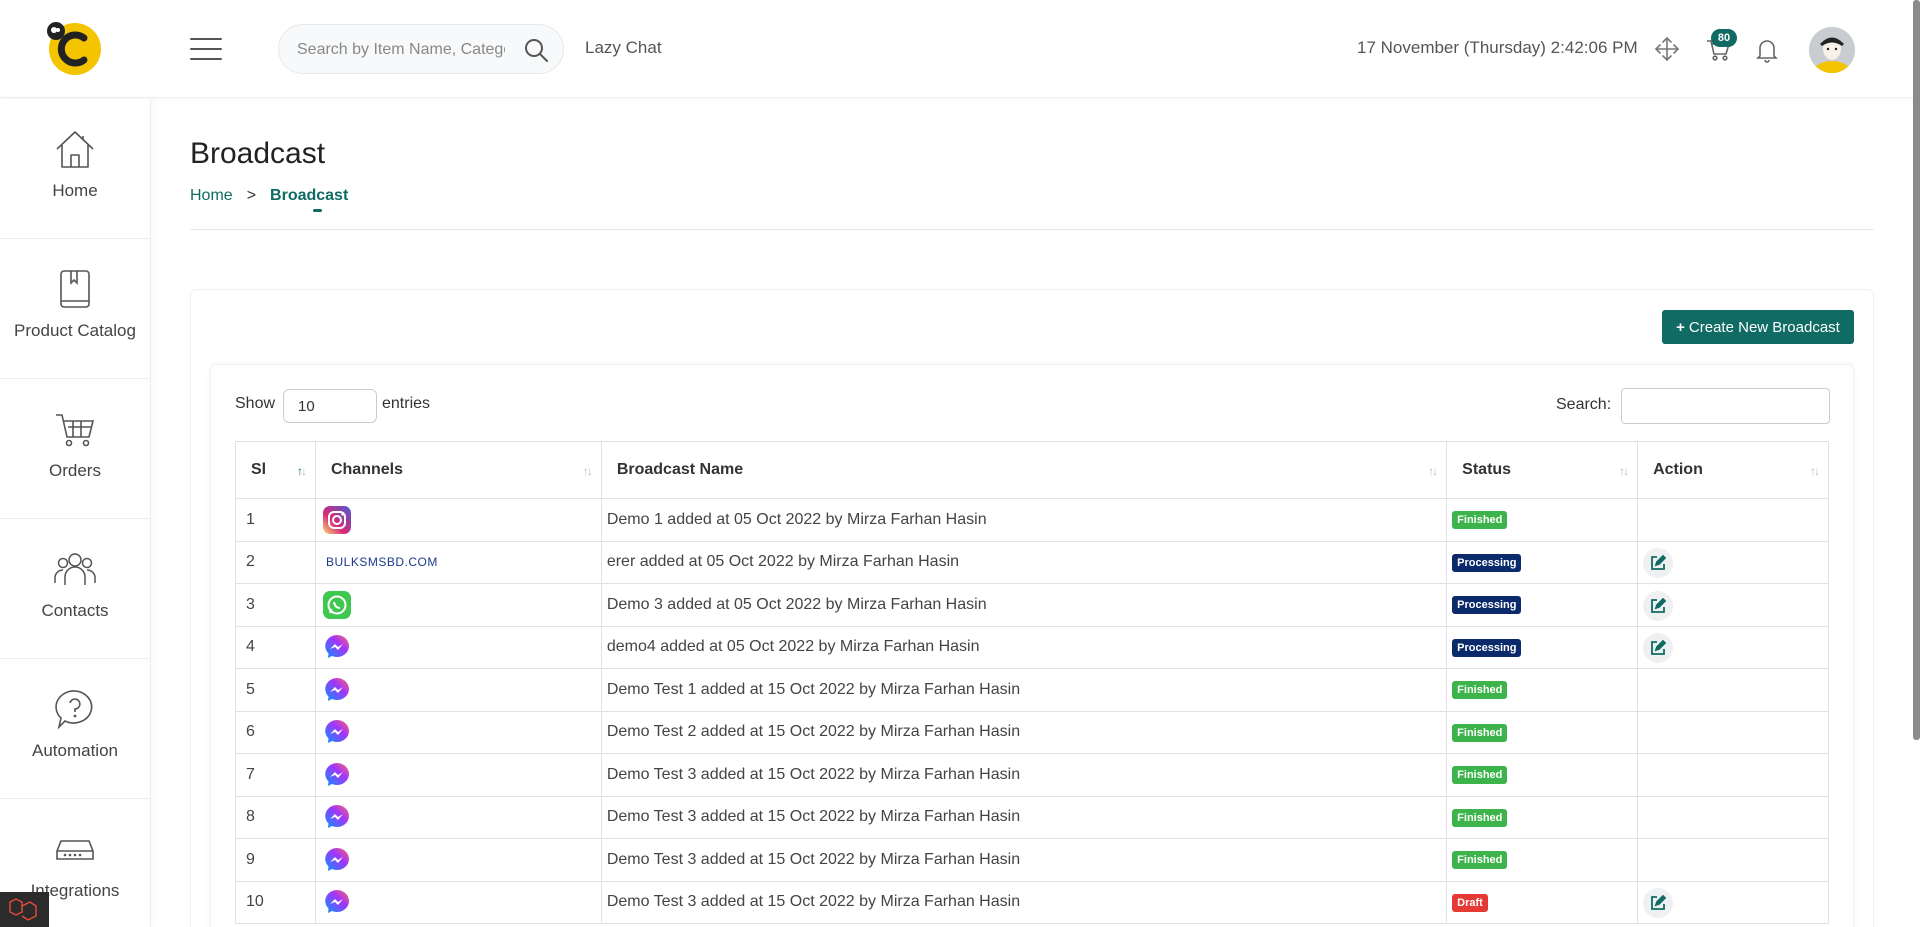  Describe the element at coordinates (1667, 49) in the screenshot. I see `fullscreen-icon` at that location.